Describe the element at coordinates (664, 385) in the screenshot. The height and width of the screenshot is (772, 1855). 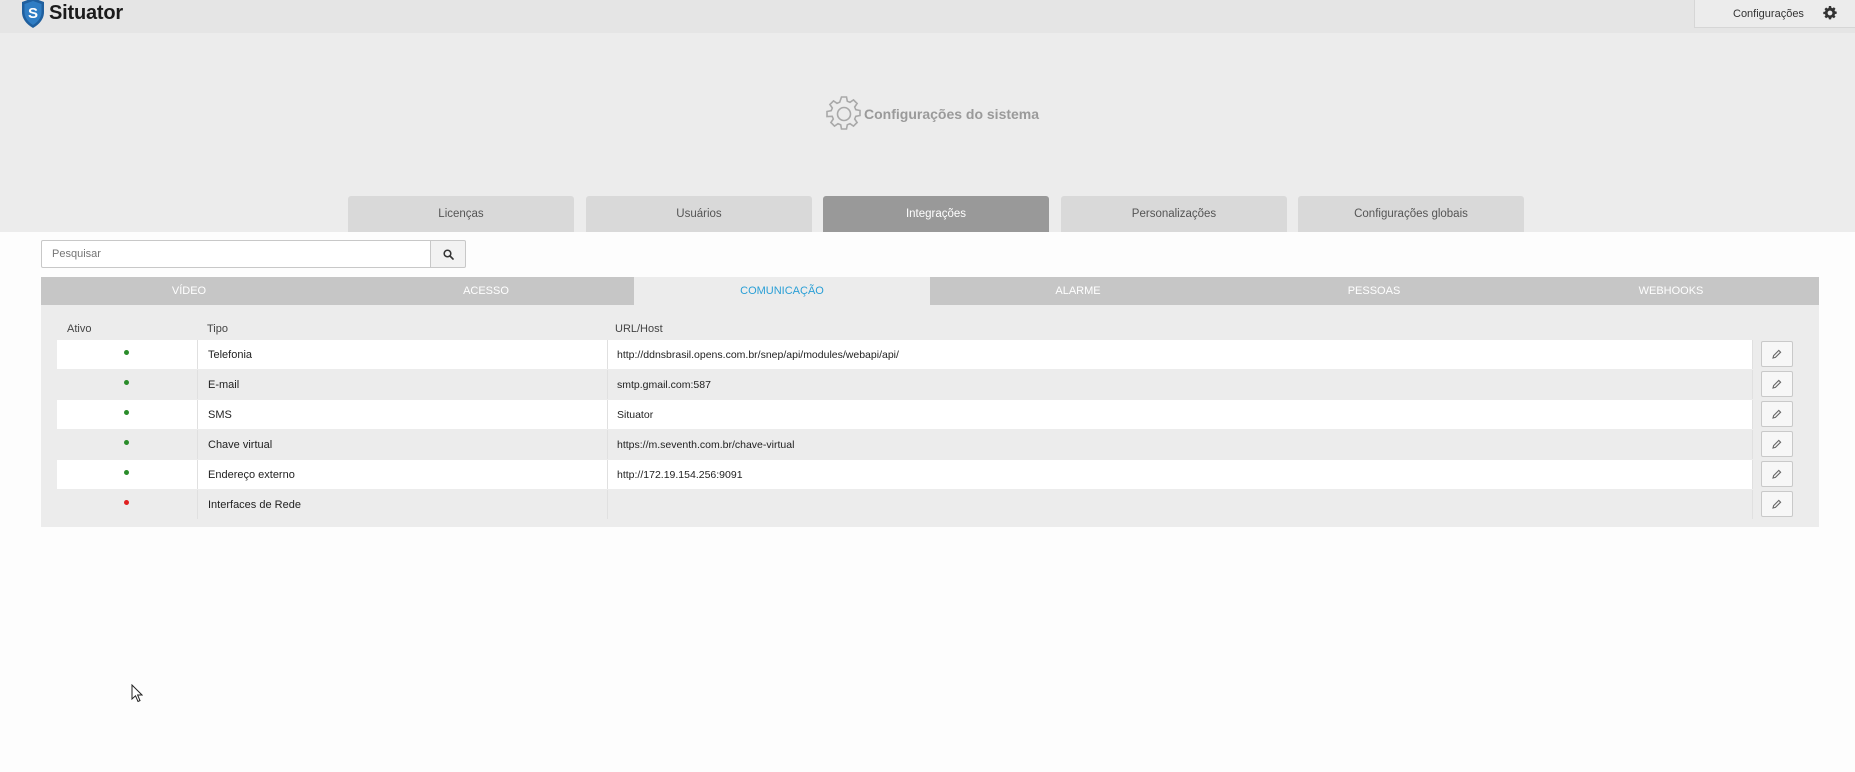
I see `cell-url: smtp.gmail.com:587` at that location.